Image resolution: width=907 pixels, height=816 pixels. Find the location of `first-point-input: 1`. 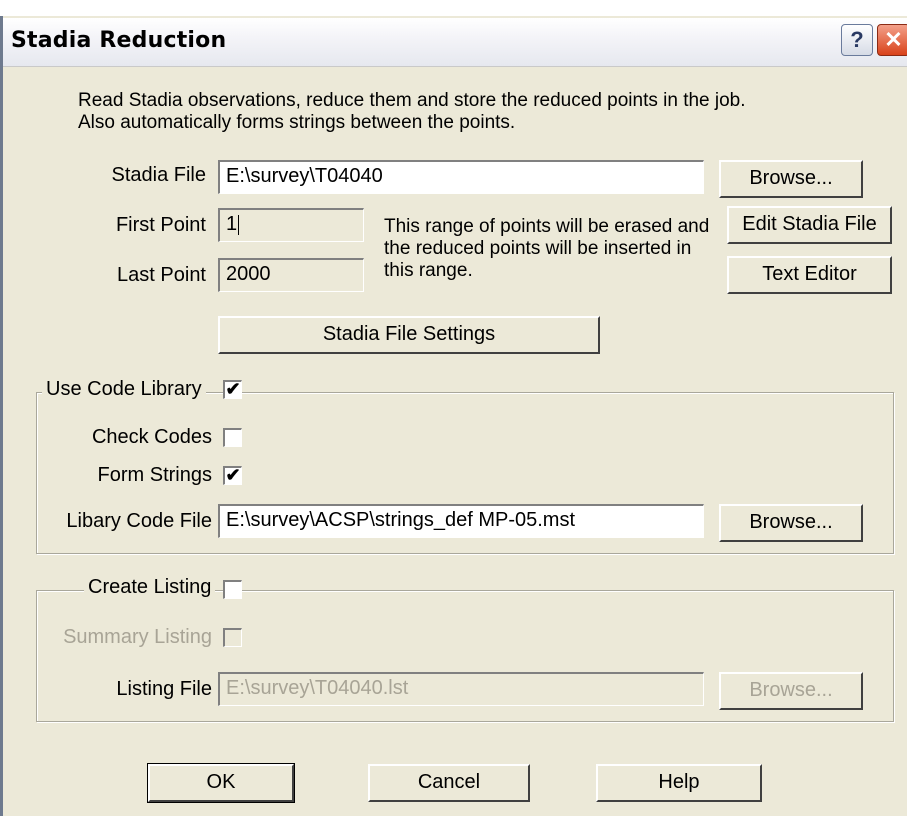

first-point-input: 1 is located at coordinates (291, 225).